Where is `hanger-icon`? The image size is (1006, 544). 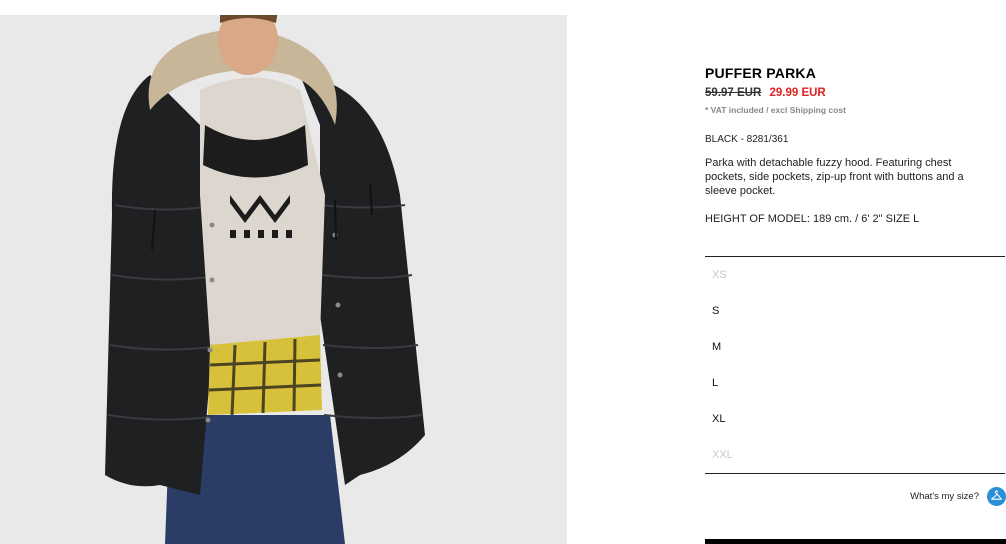 hanger-icon is located at coordinates (996, 496).